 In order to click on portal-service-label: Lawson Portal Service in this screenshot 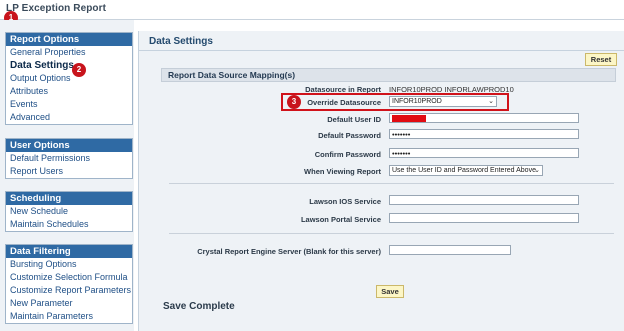, I will do `click(340, 219)`.